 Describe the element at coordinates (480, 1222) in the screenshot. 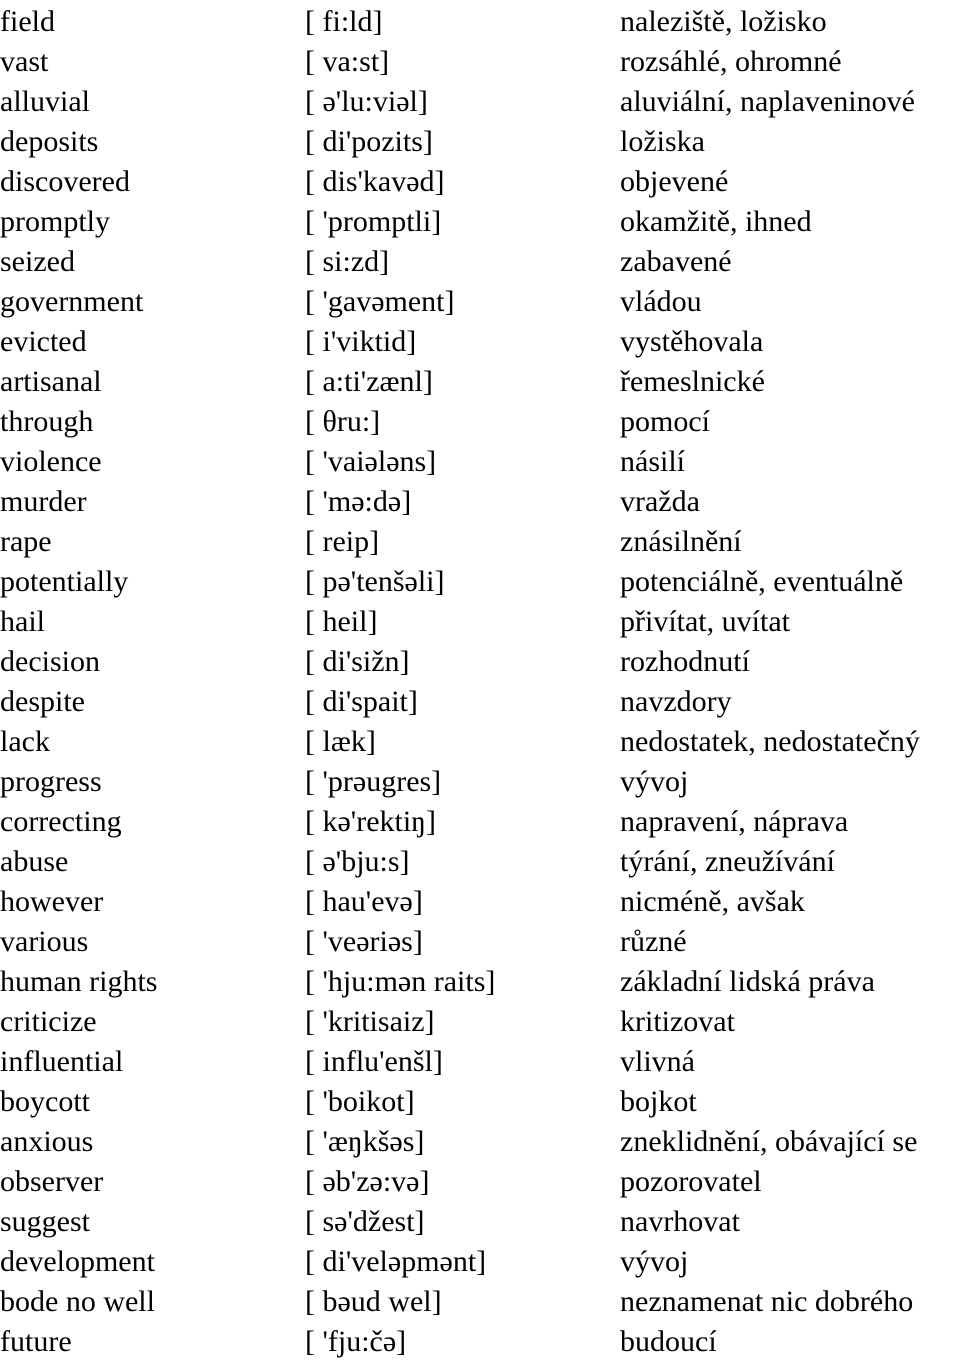

I see `vocabulary-row: suggest [ sə'džest] navrhovat` at that location.